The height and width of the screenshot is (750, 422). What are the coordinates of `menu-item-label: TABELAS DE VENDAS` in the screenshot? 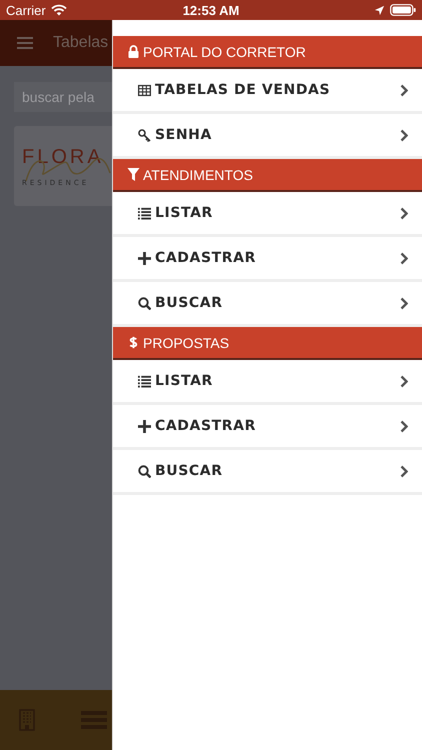 It's located at (243, 90).